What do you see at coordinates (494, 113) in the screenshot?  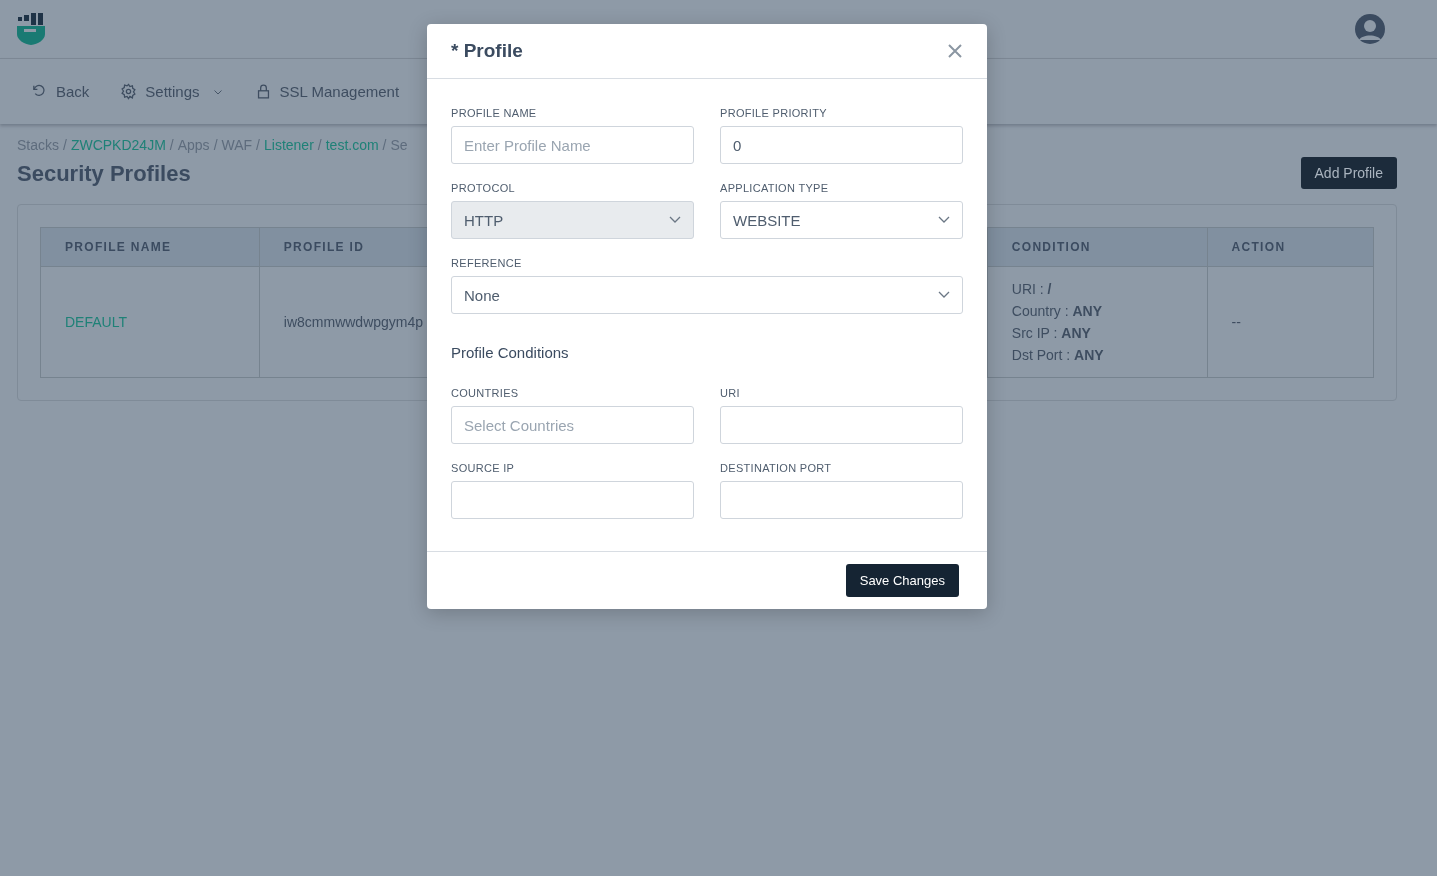 I see `field-label: PROFILE NAME` at bounding box center [494, 113].